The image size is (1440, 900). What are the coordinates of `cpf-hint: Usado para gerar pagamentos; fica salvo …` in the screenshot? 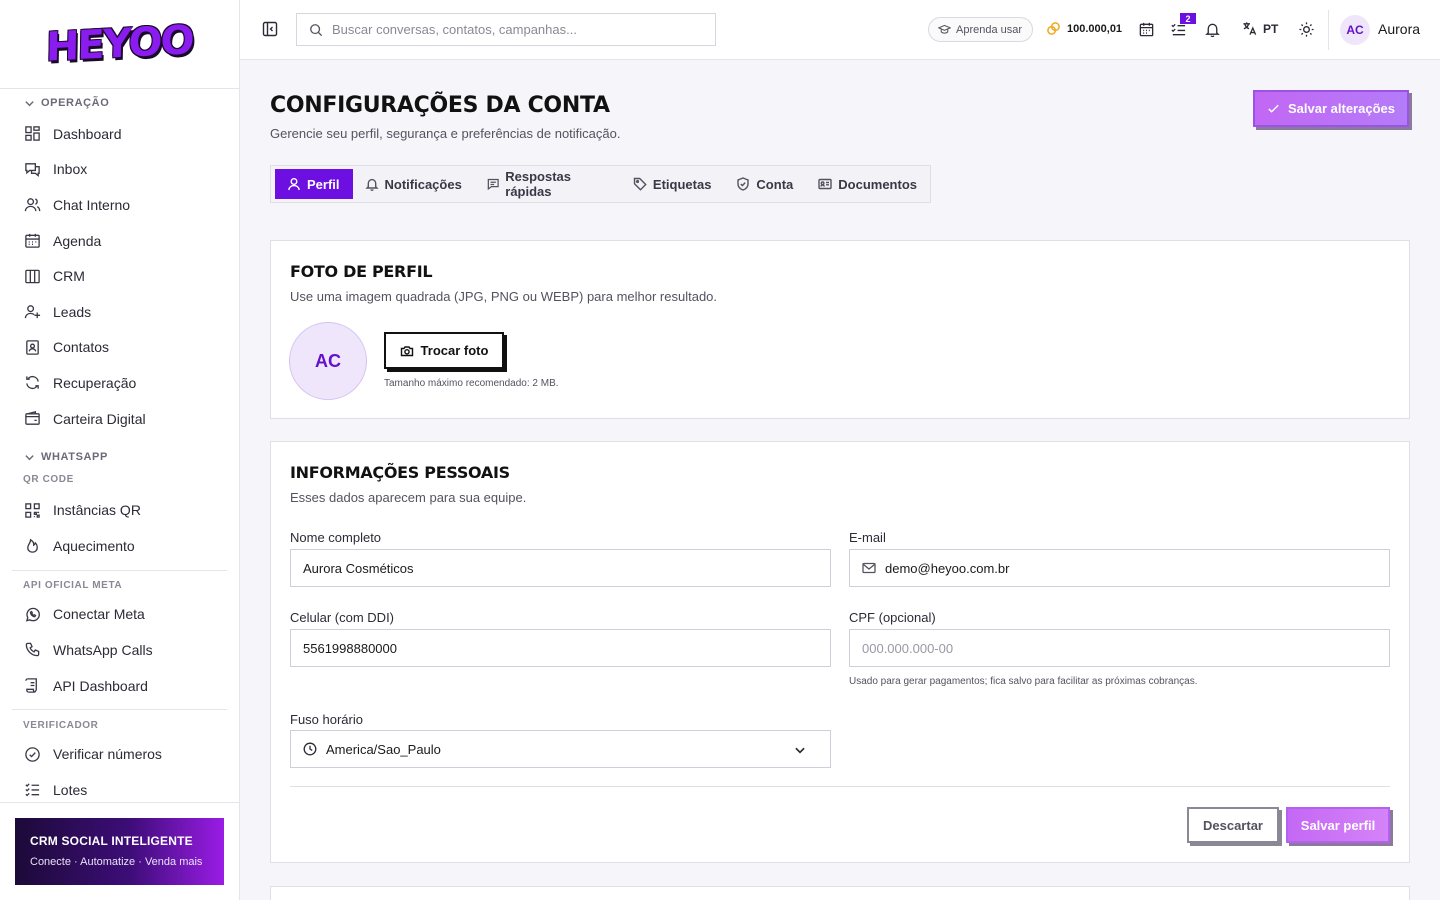 It's located at (1023, 681).